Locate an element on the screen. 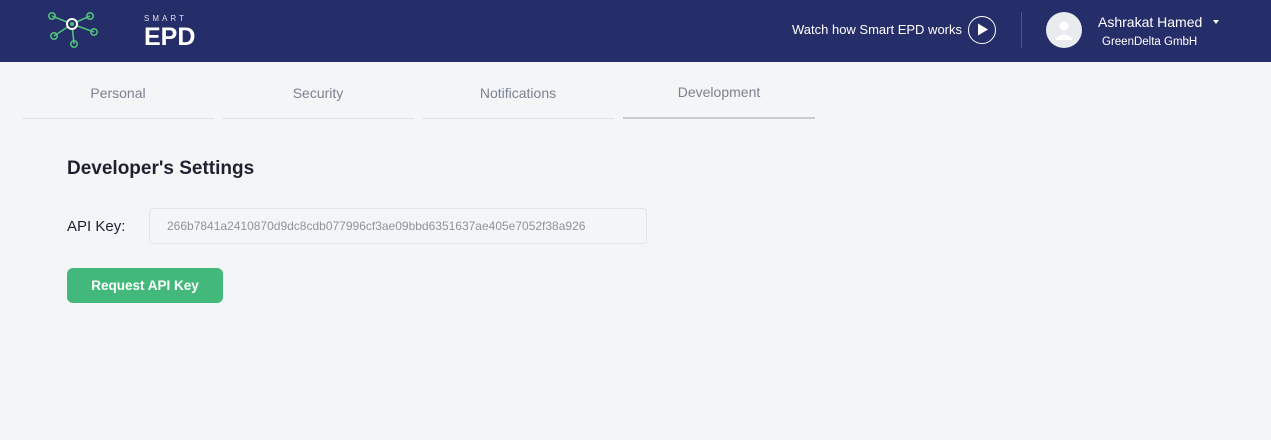 The width and height of the screenshot is (1271, 440). tab-development: Development is located at coordinates (719, 90).